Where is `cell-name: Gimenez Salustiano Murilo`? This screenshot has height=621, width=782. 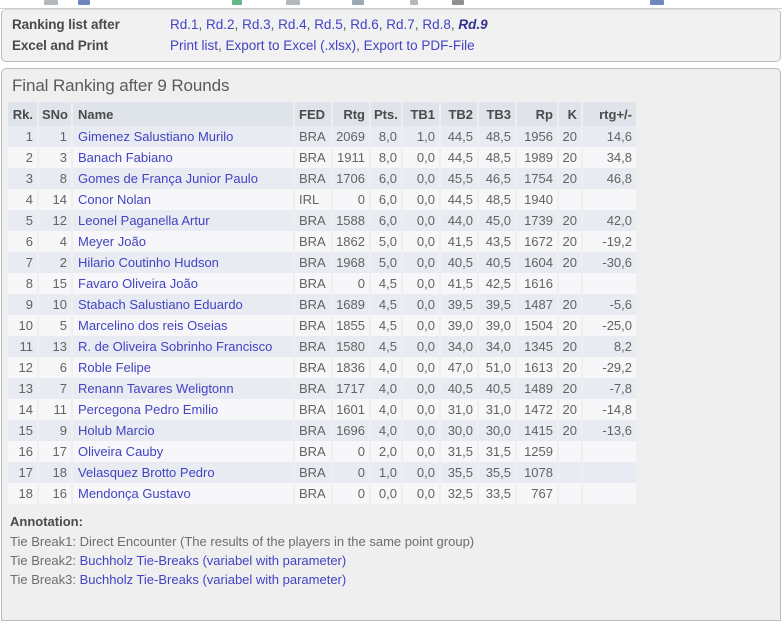 cell-name: Gimenez Salustiano Murilo is located at coordinates (183, 136).